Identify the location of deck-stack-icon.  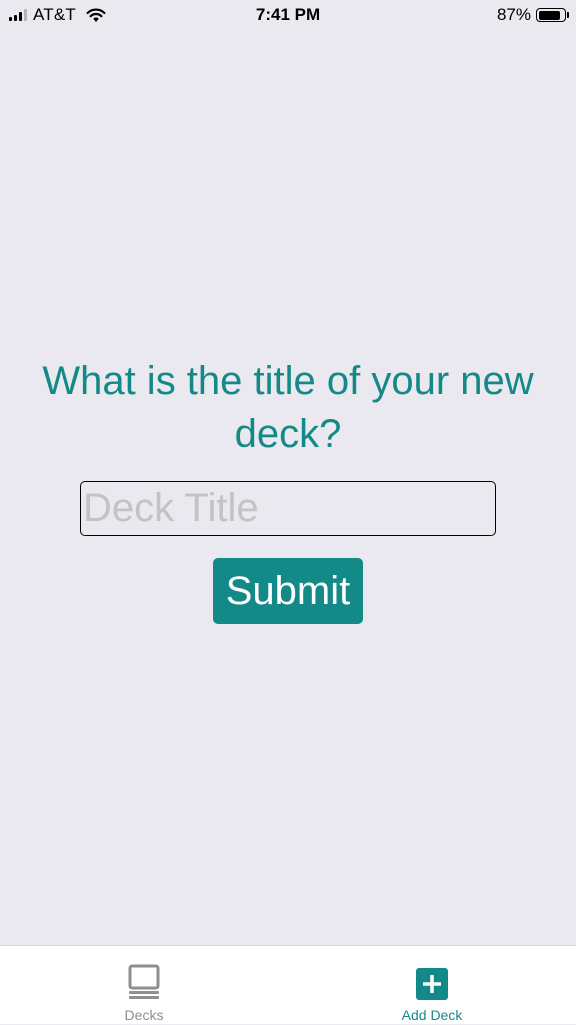
(144, 981).